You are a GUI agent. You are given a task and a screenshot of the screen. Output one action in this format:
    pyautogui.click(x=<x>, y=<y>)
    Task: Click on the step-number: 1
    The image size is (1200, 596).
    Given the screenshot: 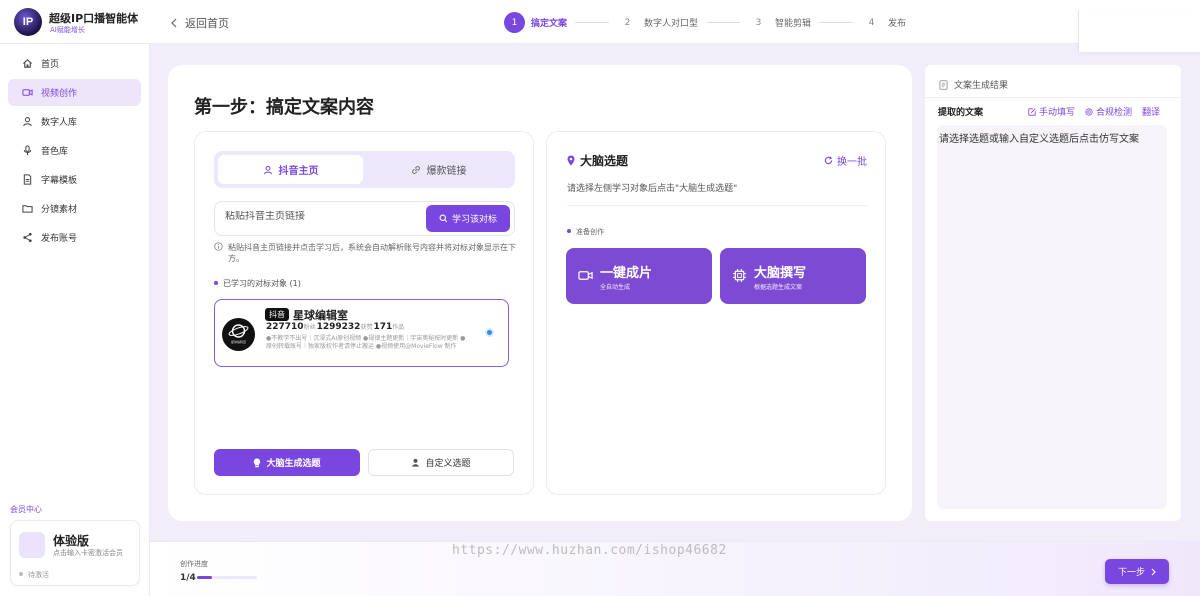 What is the action you would take?
    pyautogui.click(x=514, y=22)
    